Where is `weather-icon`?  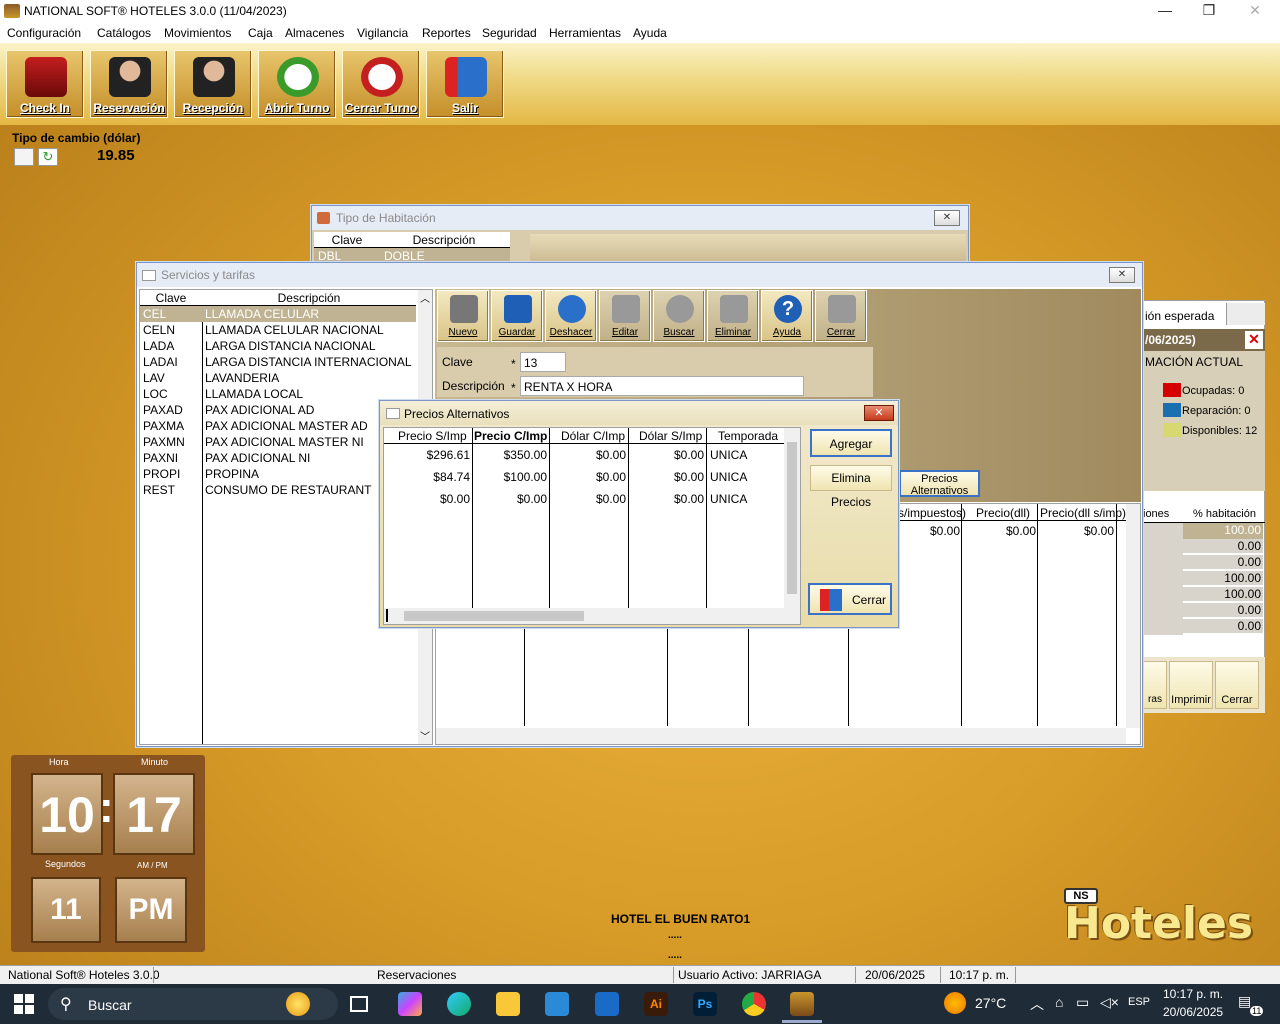 weather-icon is located at coordinates (955, 1003).